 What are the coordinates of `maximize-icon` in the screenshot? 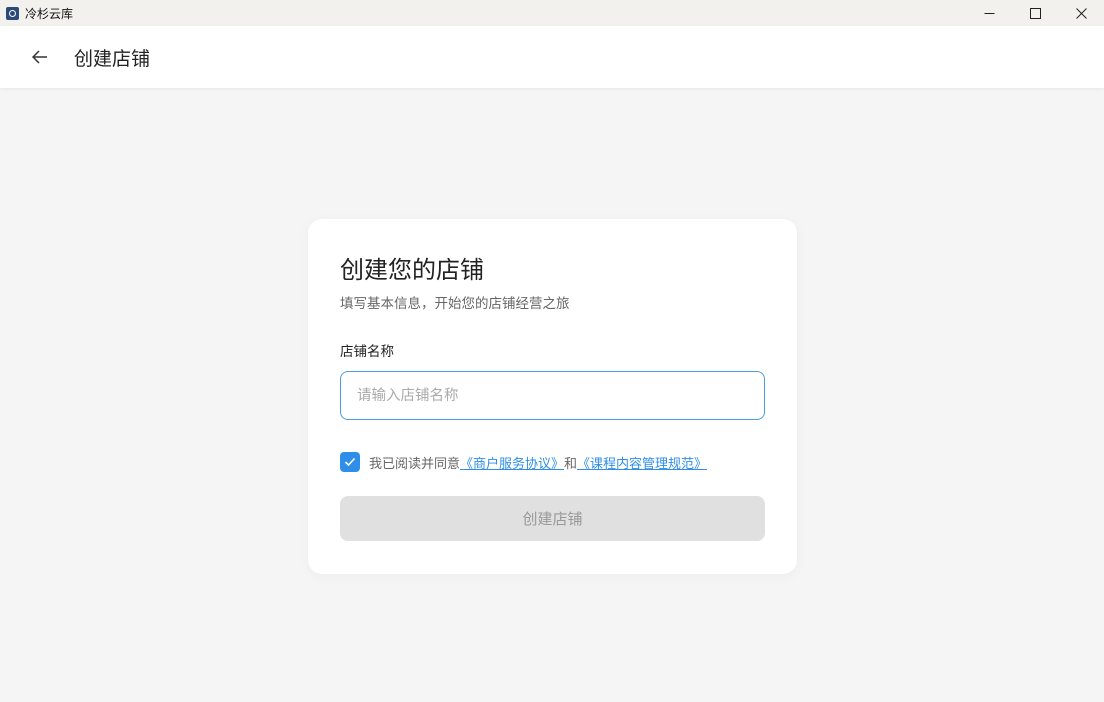 It's located at (1035, 13).